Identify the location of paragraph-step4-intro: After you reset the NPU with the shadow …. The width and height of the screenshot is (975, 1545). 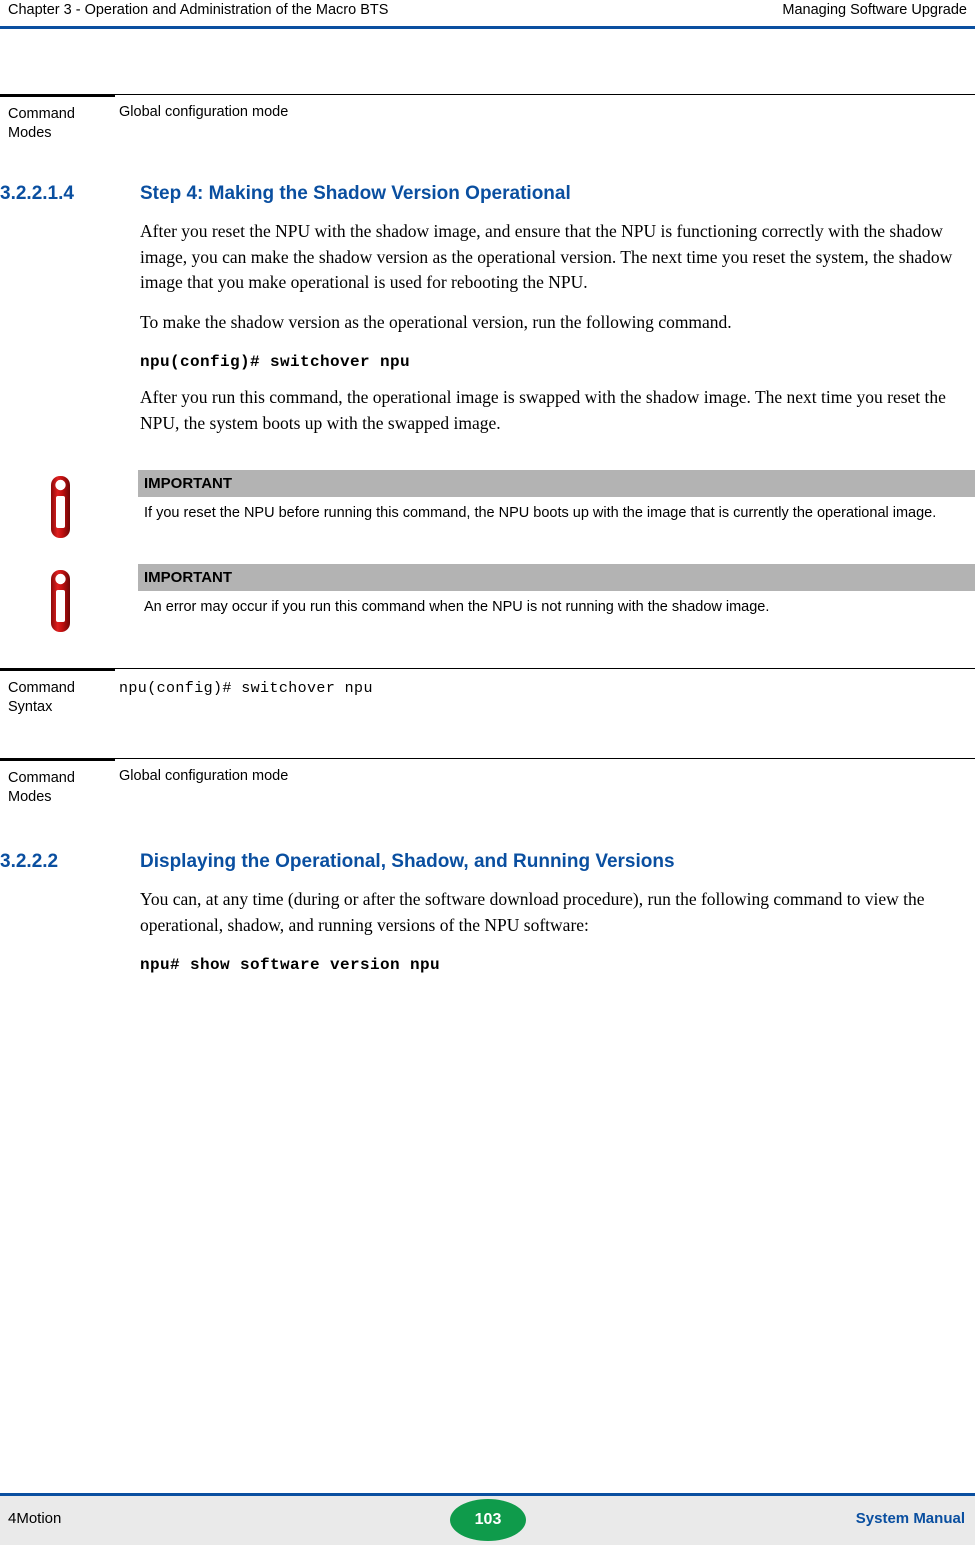
(546, 256).